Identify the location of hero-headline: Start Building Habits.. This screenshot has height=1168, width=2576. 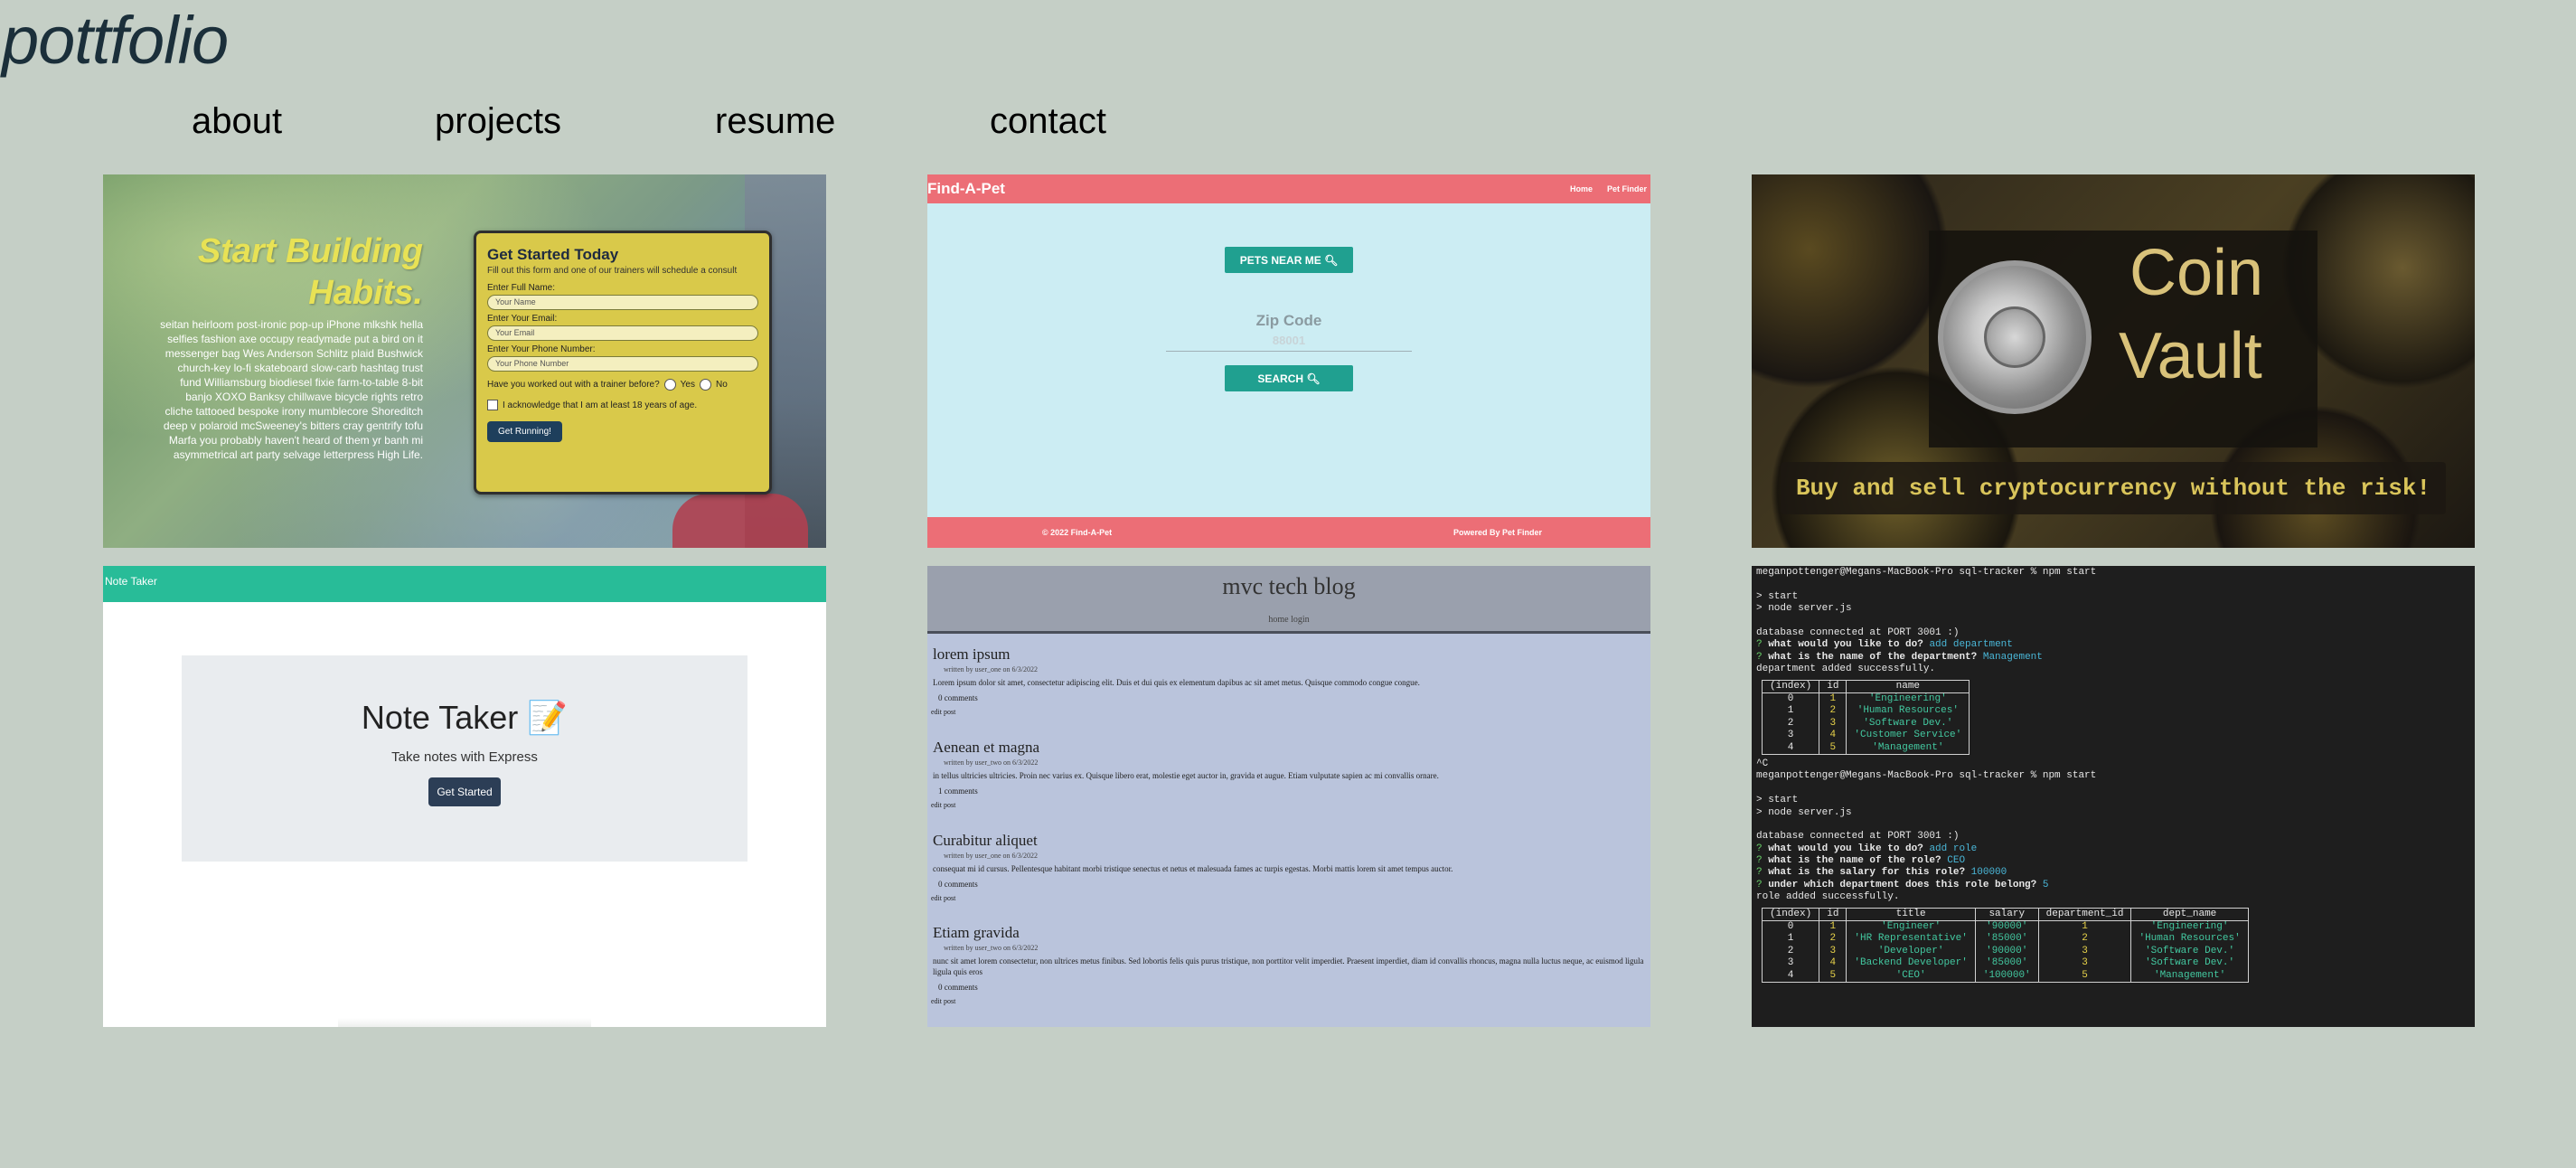
(310, 272).